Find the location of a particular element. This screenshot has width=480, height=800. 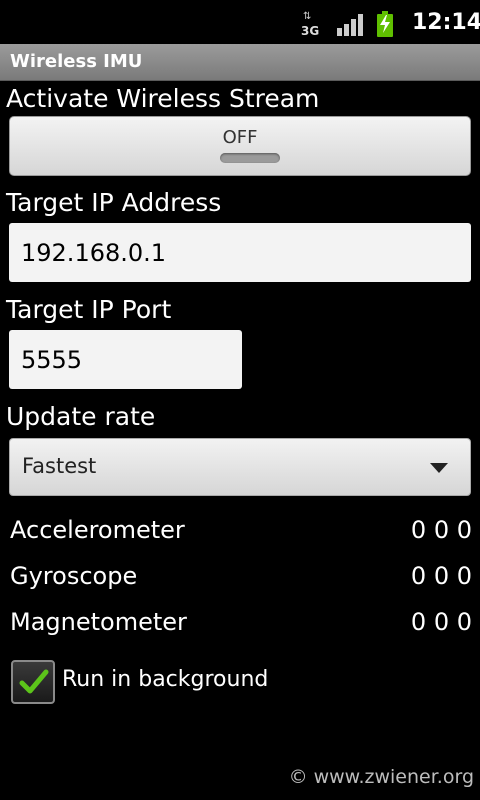

sensor-name: Accelerometer is located at coordinates (97, 530).